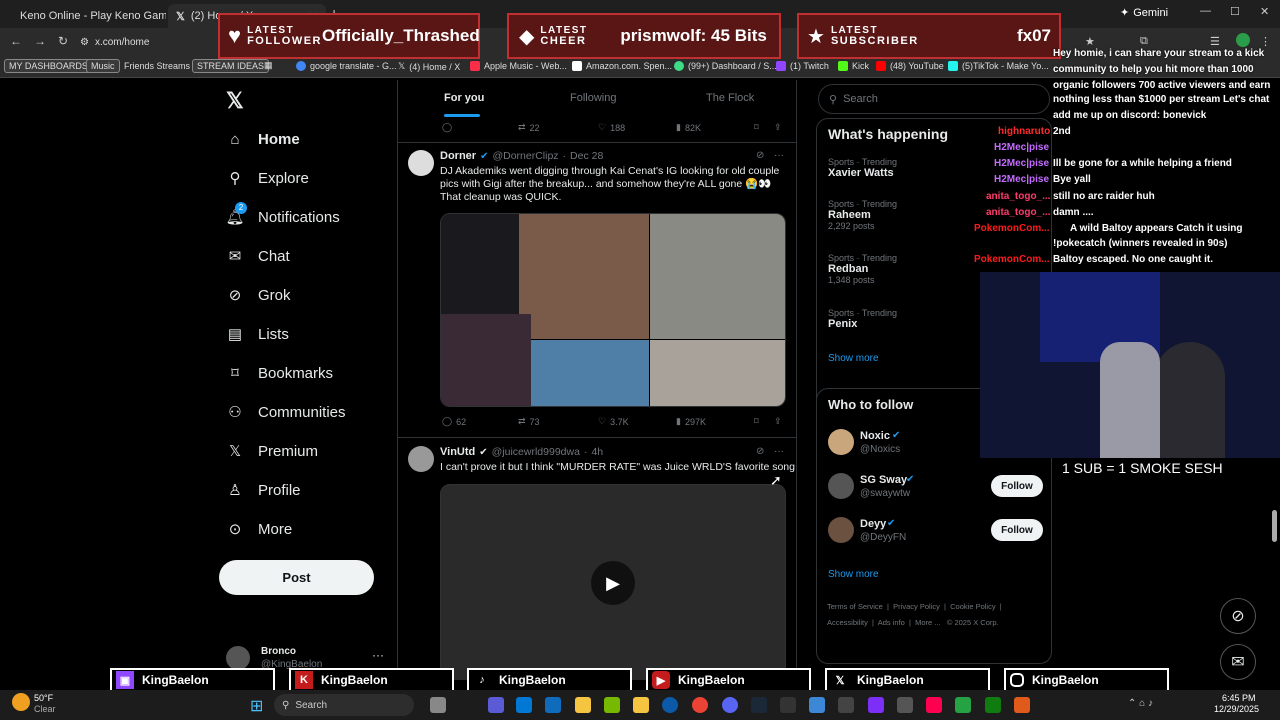 The width and height of the screenshot is (1280, 720). I want to click on trend-item: Sports · Trending Redban 1,348 posts, so click(898, 269).